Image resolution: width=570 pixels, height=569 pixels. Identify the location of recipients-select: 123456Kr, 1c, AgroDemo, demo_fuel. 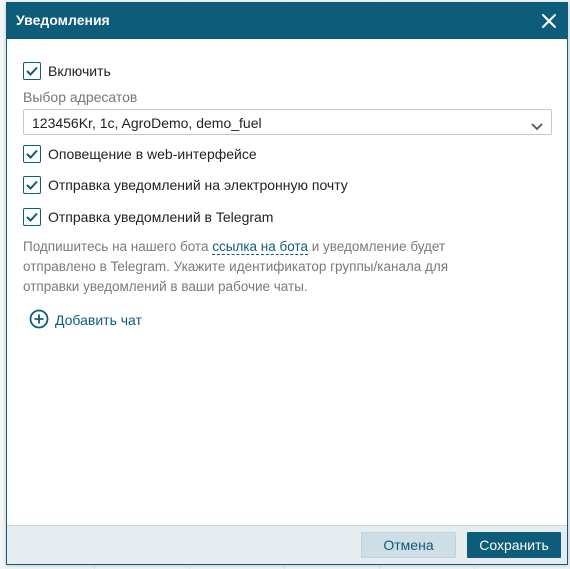
(287, 122).